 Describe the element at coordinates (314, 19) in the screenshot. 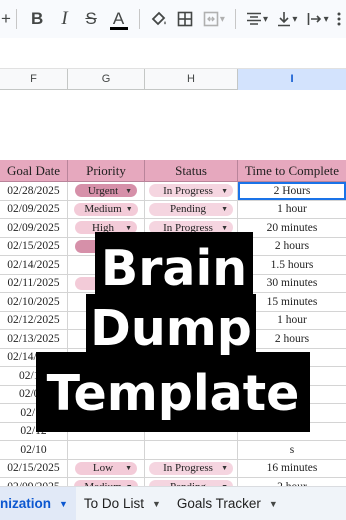

I see `text-wrap-icon` at that location.